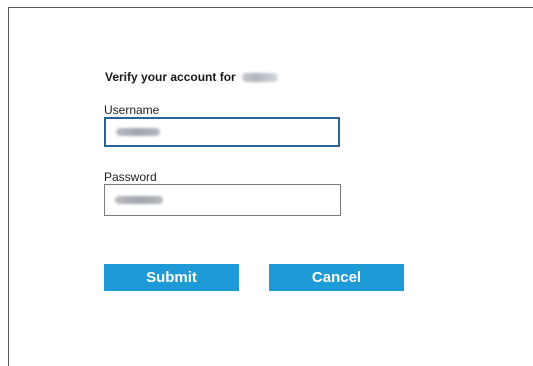 This screenshot has width=533, height=366. I want to click on window-top-border, so click(270, 7).